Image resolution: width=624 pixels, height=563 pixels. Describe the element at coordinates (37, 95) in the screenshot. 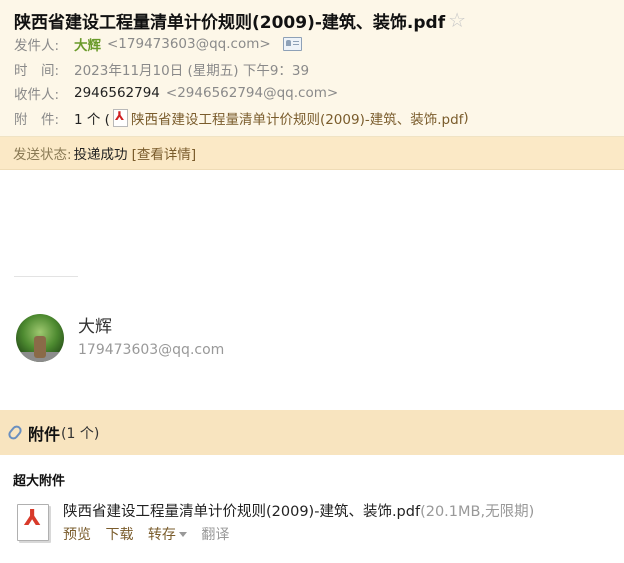

I see `recipient-label: 收件人:` at that location.